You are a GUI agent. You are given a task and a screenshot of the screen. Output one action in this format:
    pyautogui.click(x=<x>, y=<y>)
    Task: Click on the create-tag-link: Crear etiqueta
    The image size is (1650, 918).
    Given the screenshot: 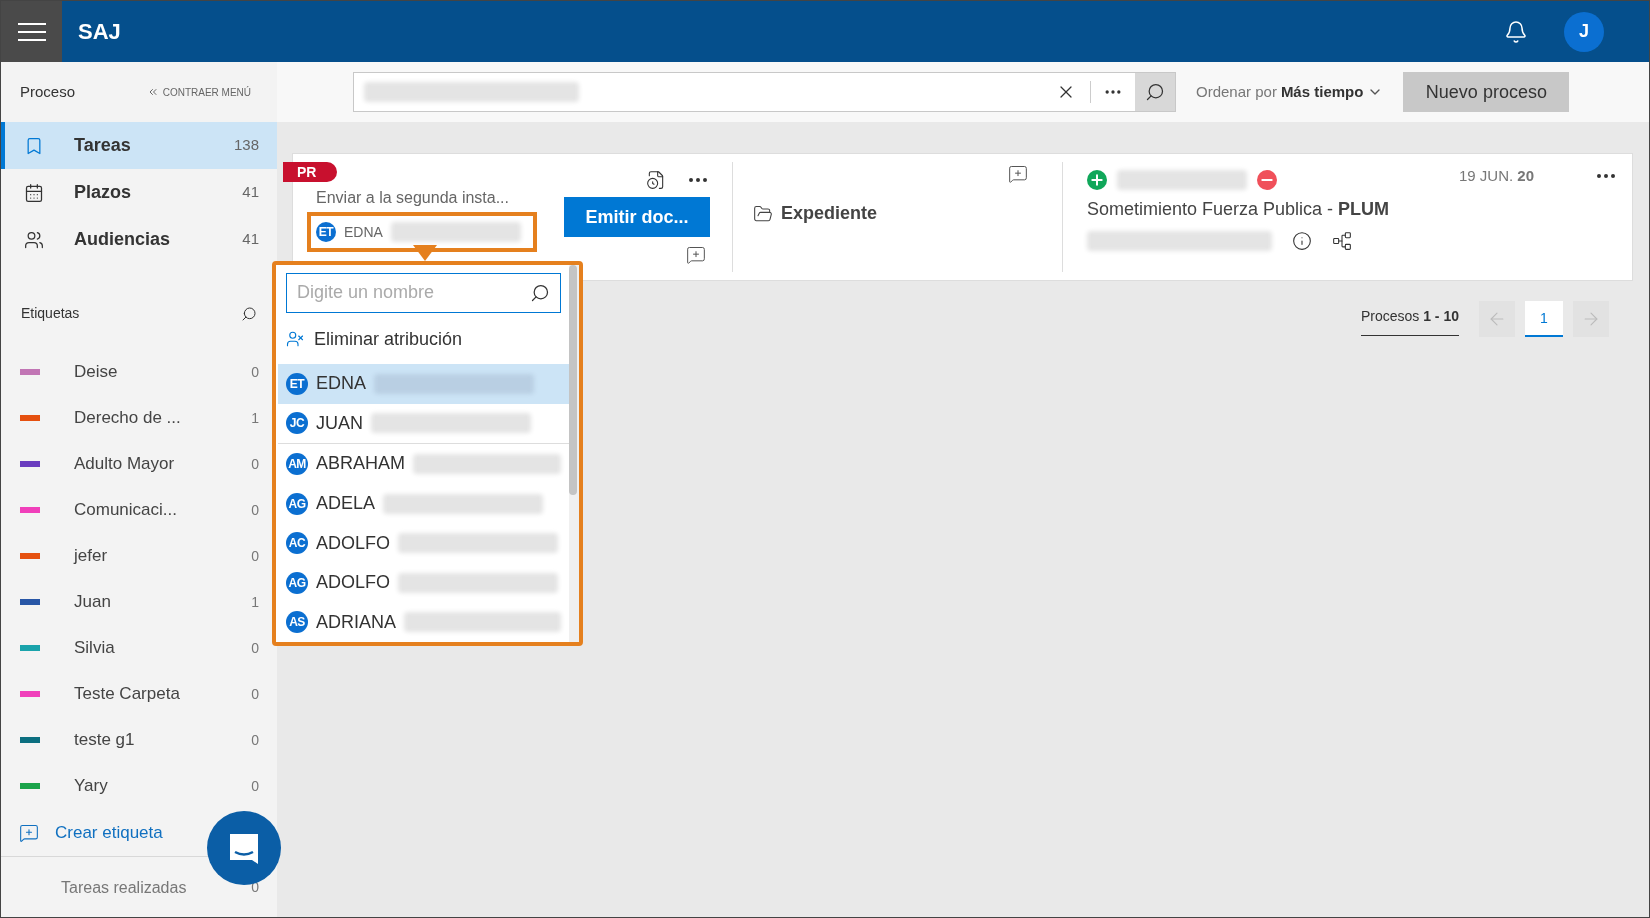 What is the action you would take?
    pyautogui.click(x=82, y=832)
    